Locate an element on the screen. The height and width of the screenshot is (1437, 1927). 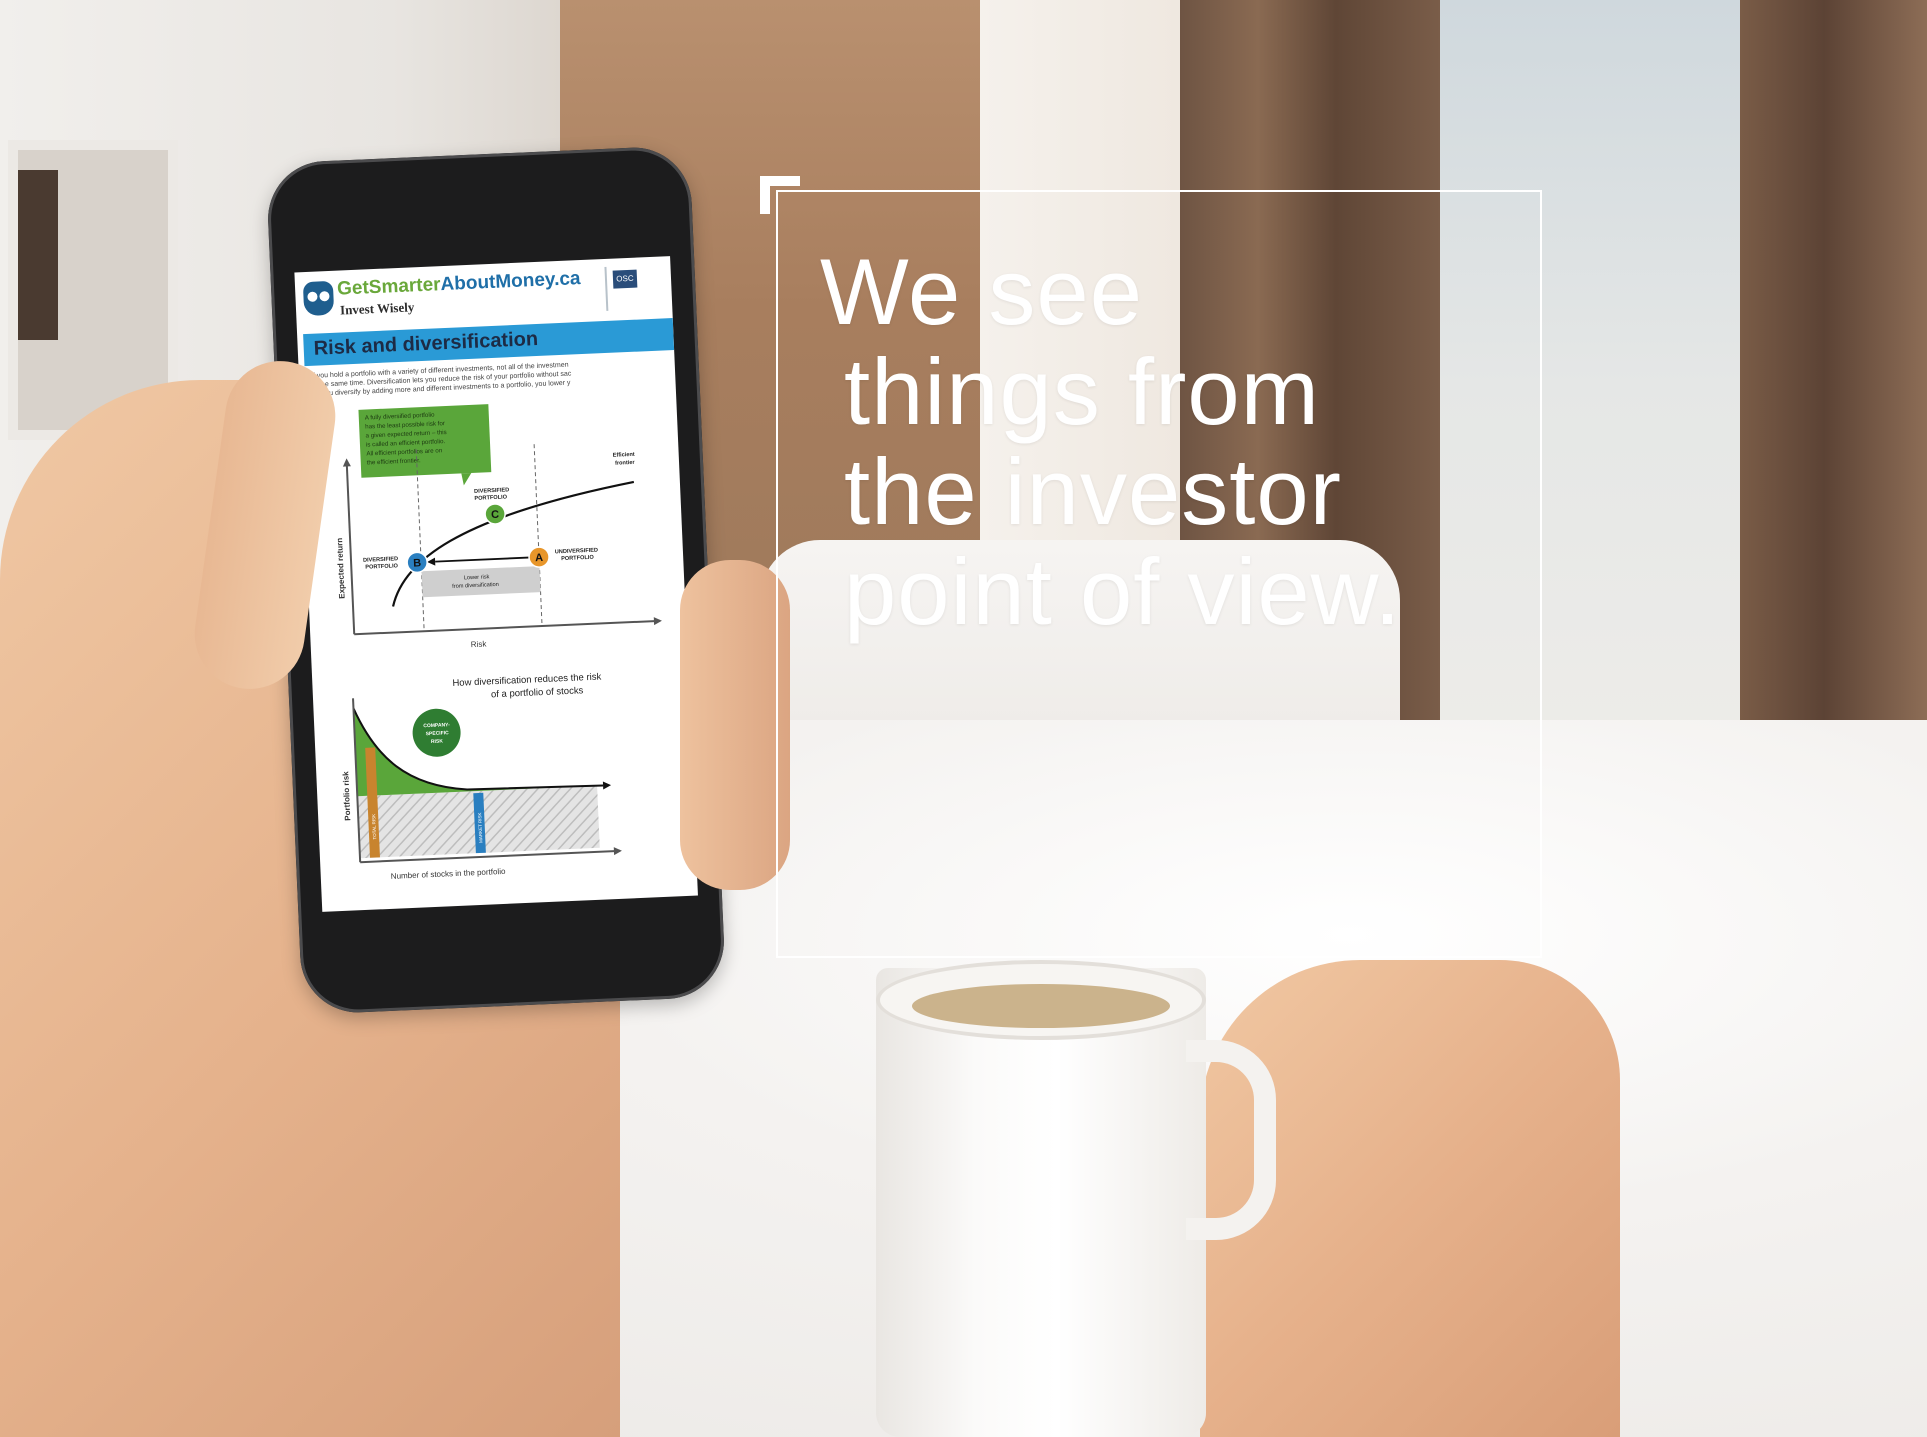
y-axis-label: Expected return is located at coordinates (341, 568).